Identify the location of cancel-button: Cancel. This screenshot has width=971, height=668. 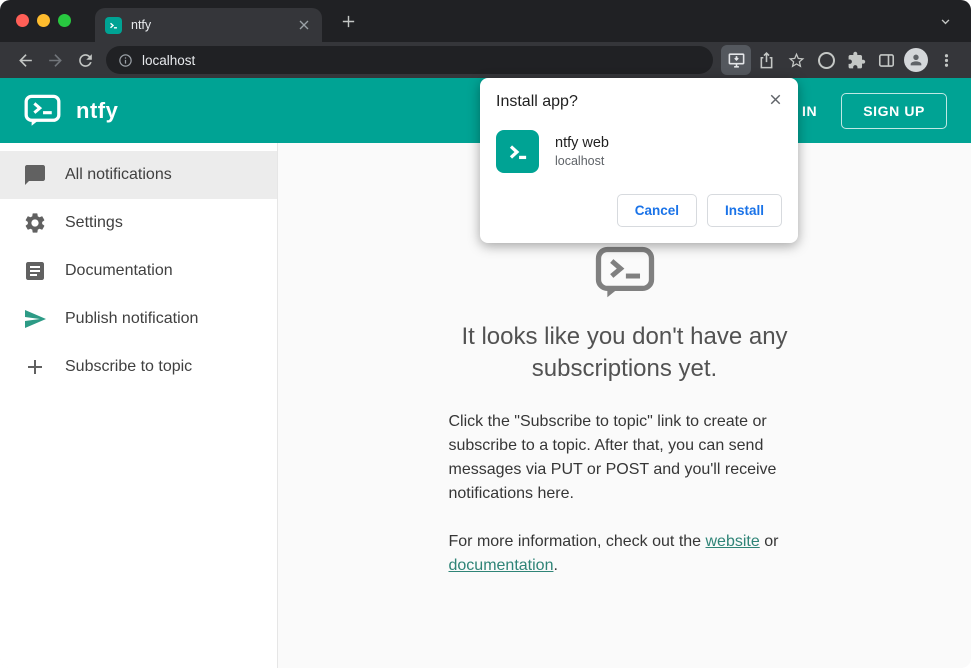
(656, 210).